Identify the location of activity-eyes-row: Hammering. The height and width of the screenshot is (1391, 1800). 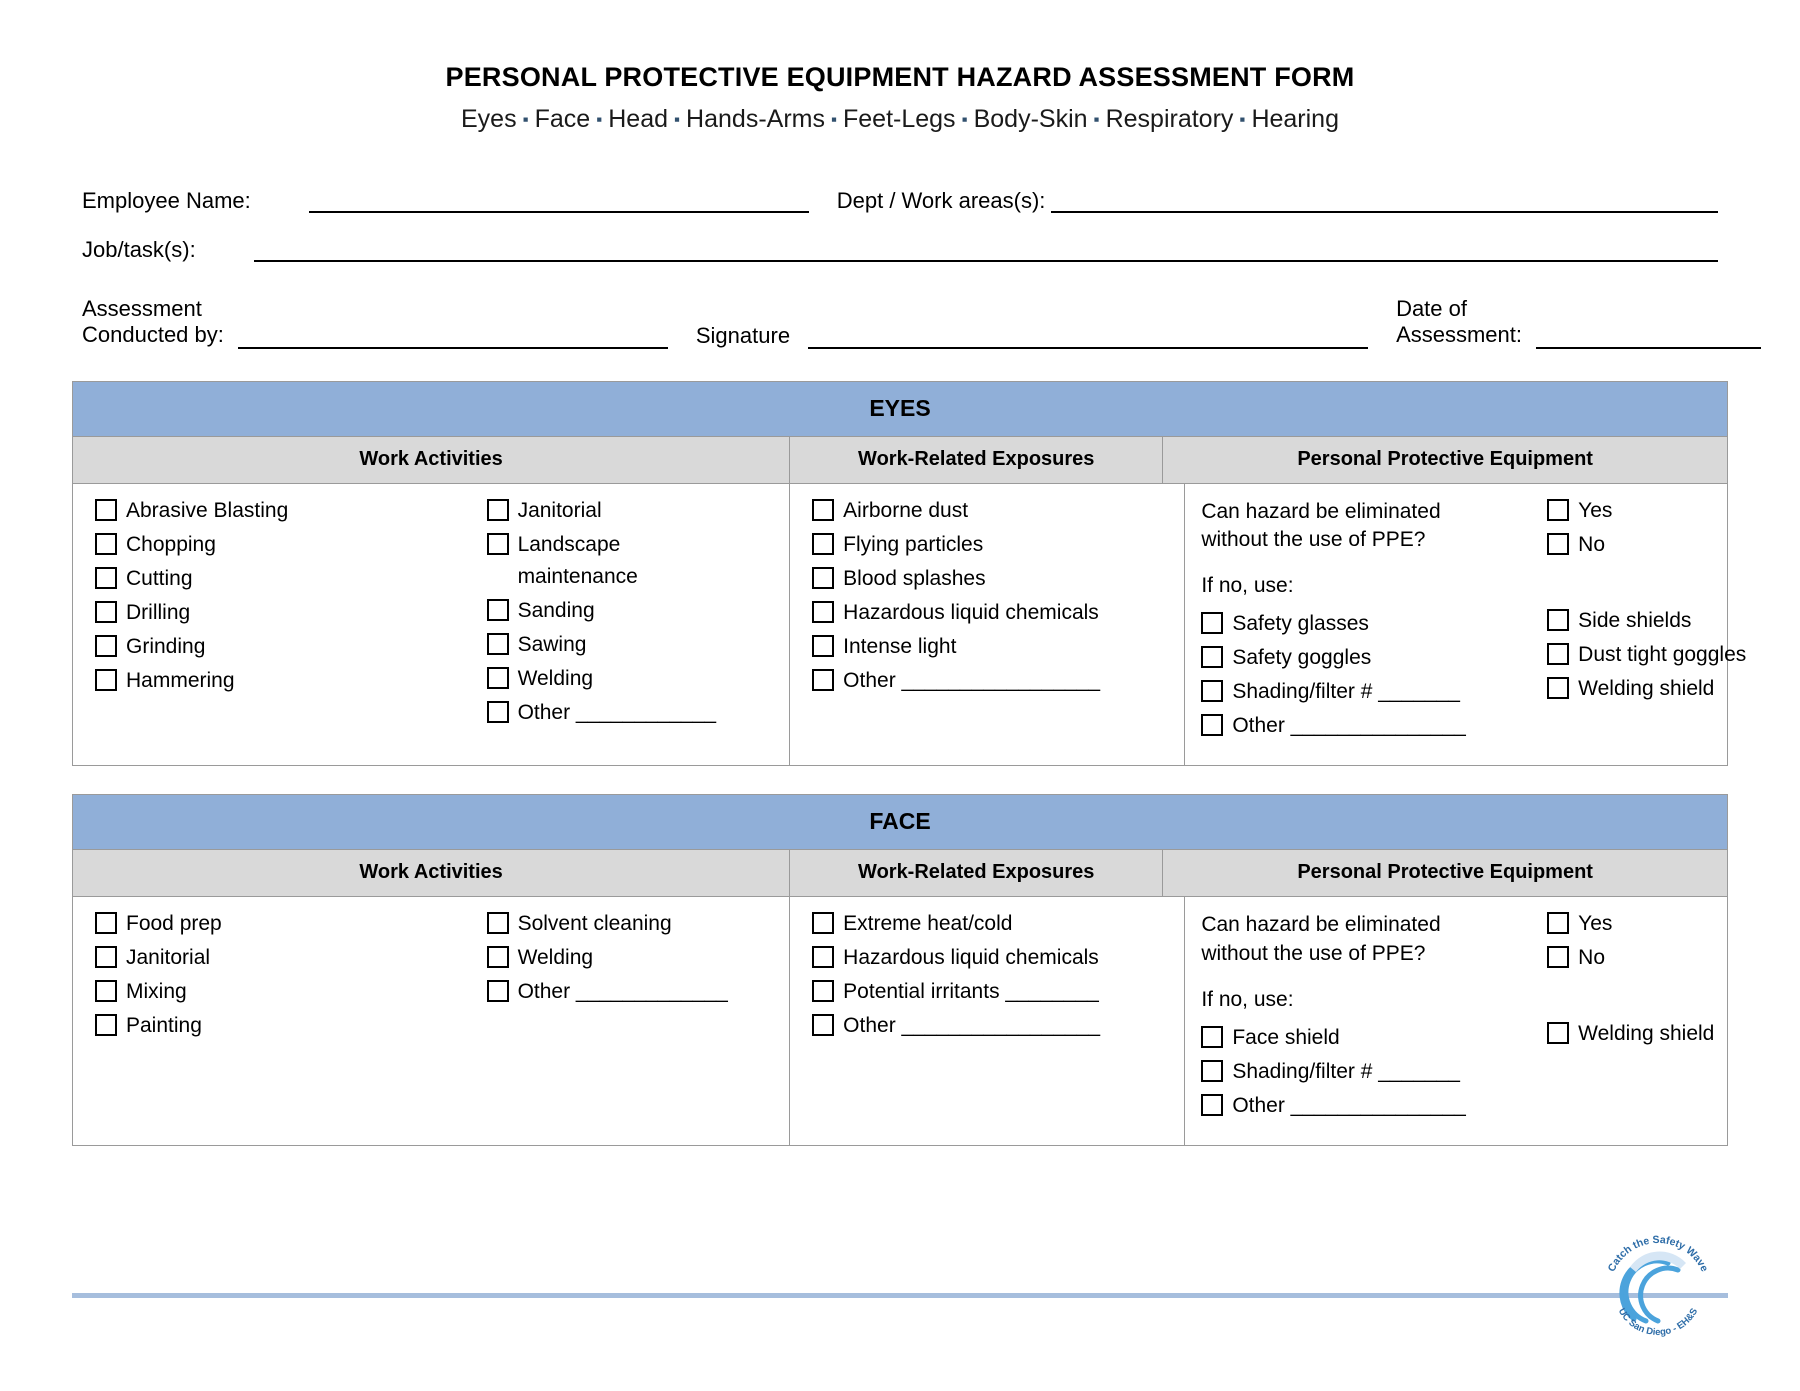
(285, 679).